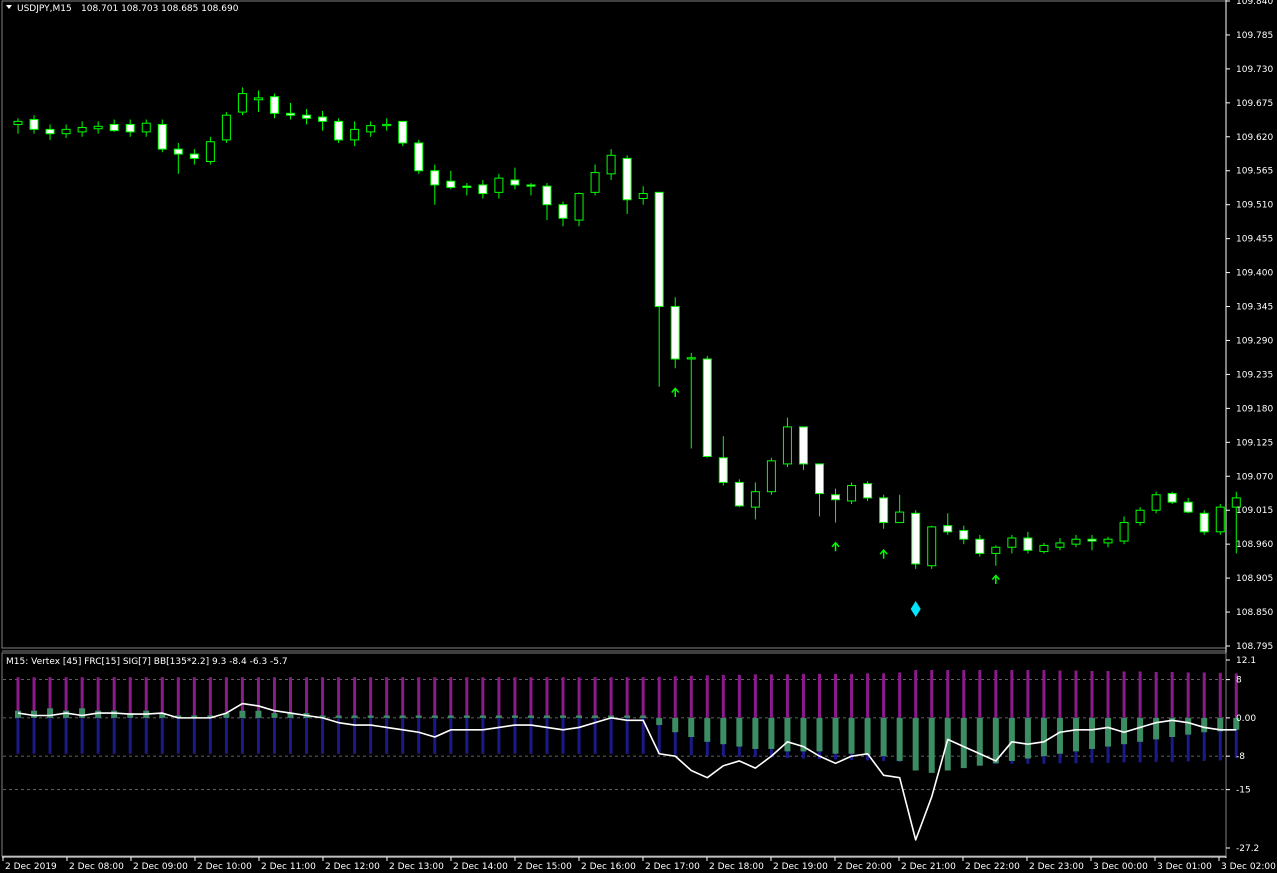 This screenshot has width=1277, height=873. What do you see at coordinates (224, 867) in the screenshot?
I see `time-tick-label: 2 Dec 10:00` at bounding box center [224, 867].